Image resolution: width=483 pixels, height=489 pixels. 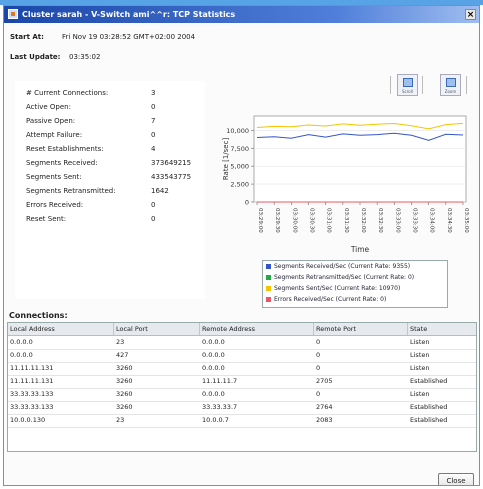 I want to click on x-tick-label: 03:30:00, so click(x=294, y=220).